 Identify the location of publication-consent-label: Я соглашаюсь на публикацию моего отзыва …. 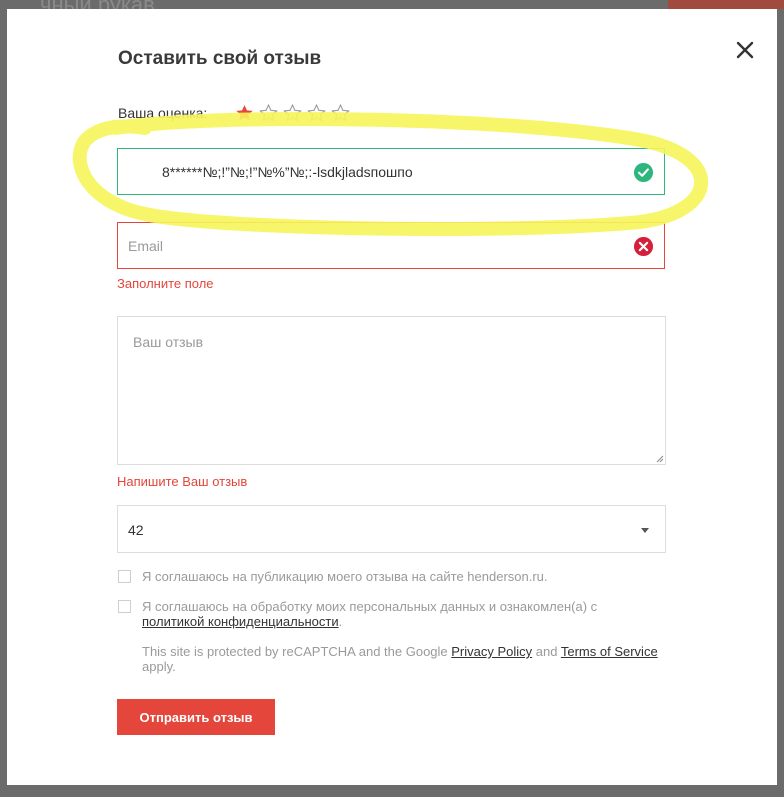
(345, 576).